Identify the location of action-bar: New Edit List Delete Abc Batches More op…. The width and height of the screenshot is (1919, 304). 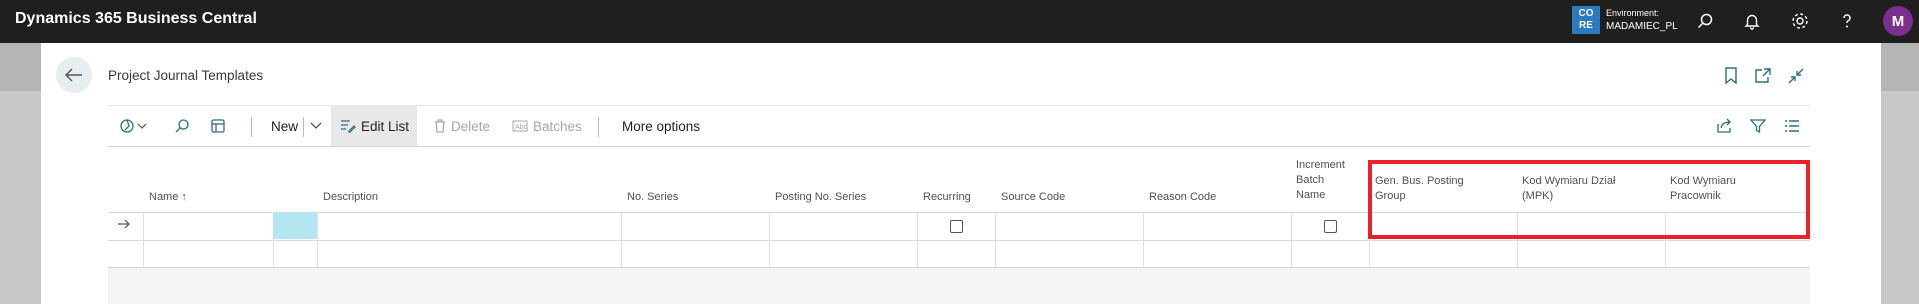
(959, 126).